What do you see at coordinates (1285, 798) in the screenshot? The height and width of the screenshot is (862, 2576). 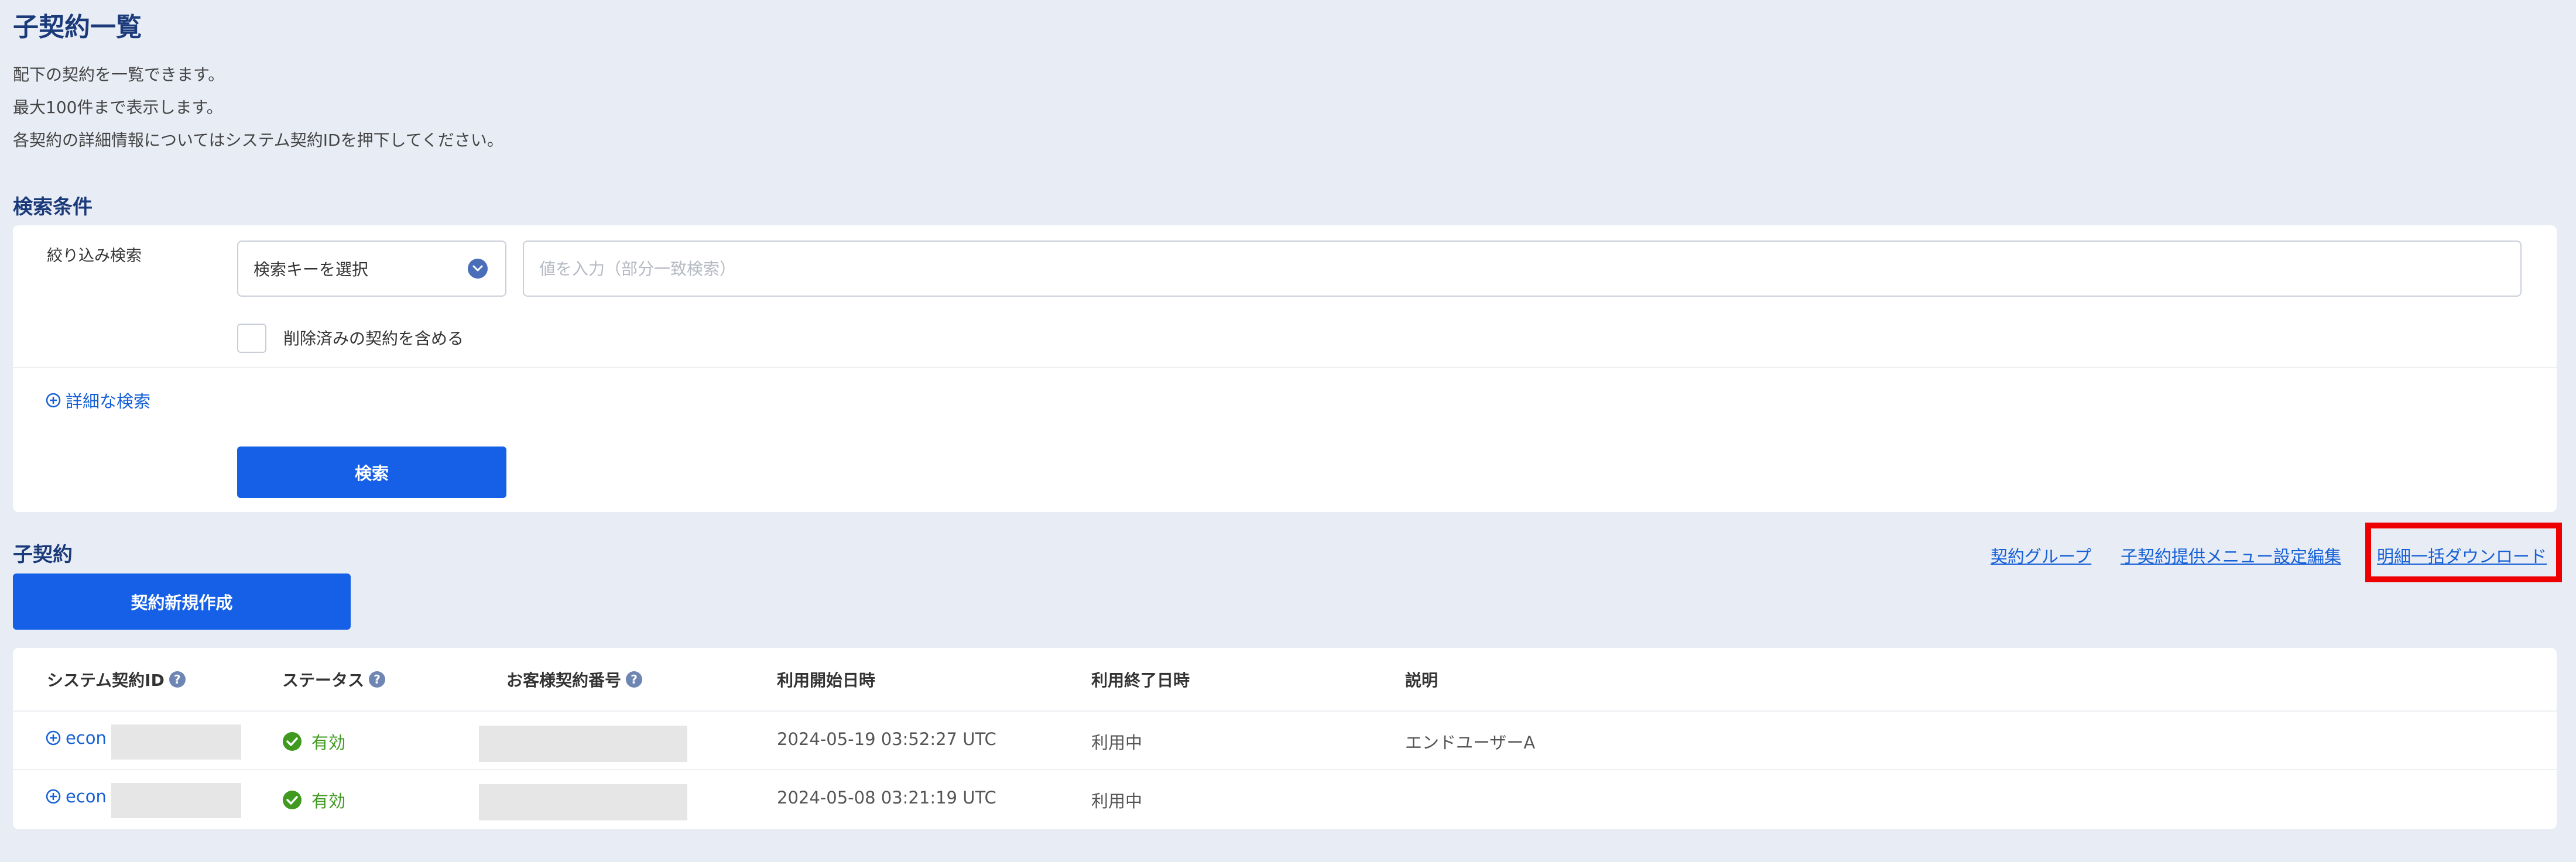 I see `table-row: econ 有効 2024-05-08 03:21:19 UTC 利用中` at bounding box center [1285, 798].